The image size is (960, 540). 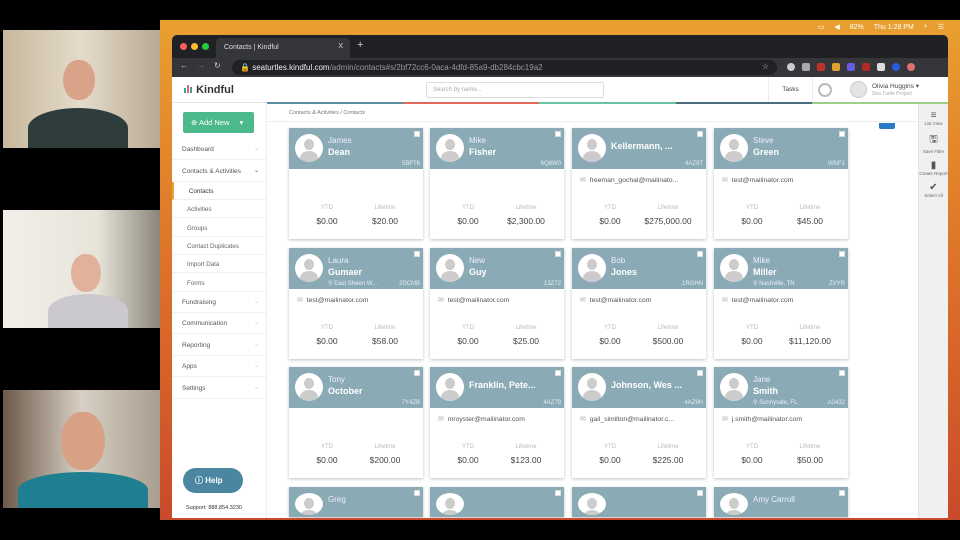 What do you see at coordinates (941, 27) in the screenshot?
I see `menu-list-icon: ☰` at bounding box center [941, 27].